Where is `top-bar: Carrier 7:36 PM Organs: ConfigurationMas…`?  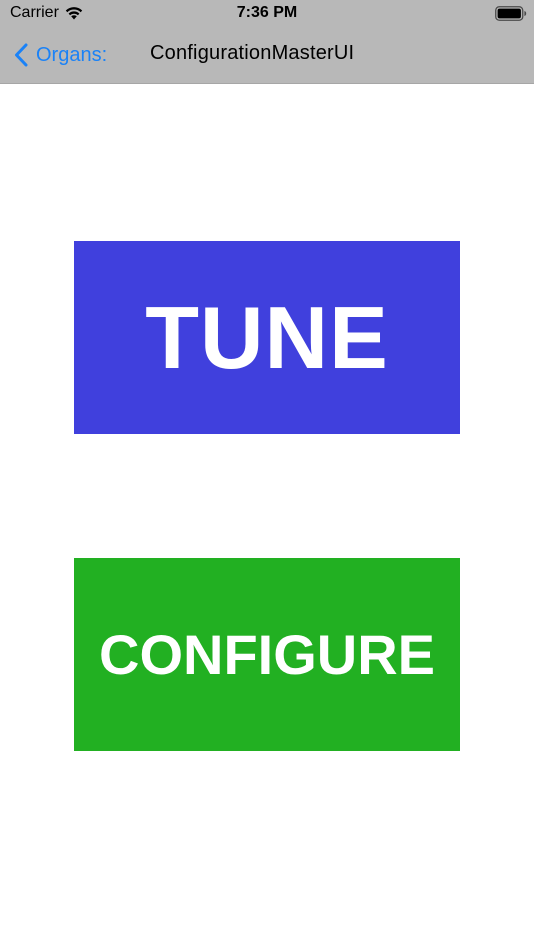 top-bar: Carrier 7:36 PM Organs: ConfigurationMas… is located at coordinates (267, 42).